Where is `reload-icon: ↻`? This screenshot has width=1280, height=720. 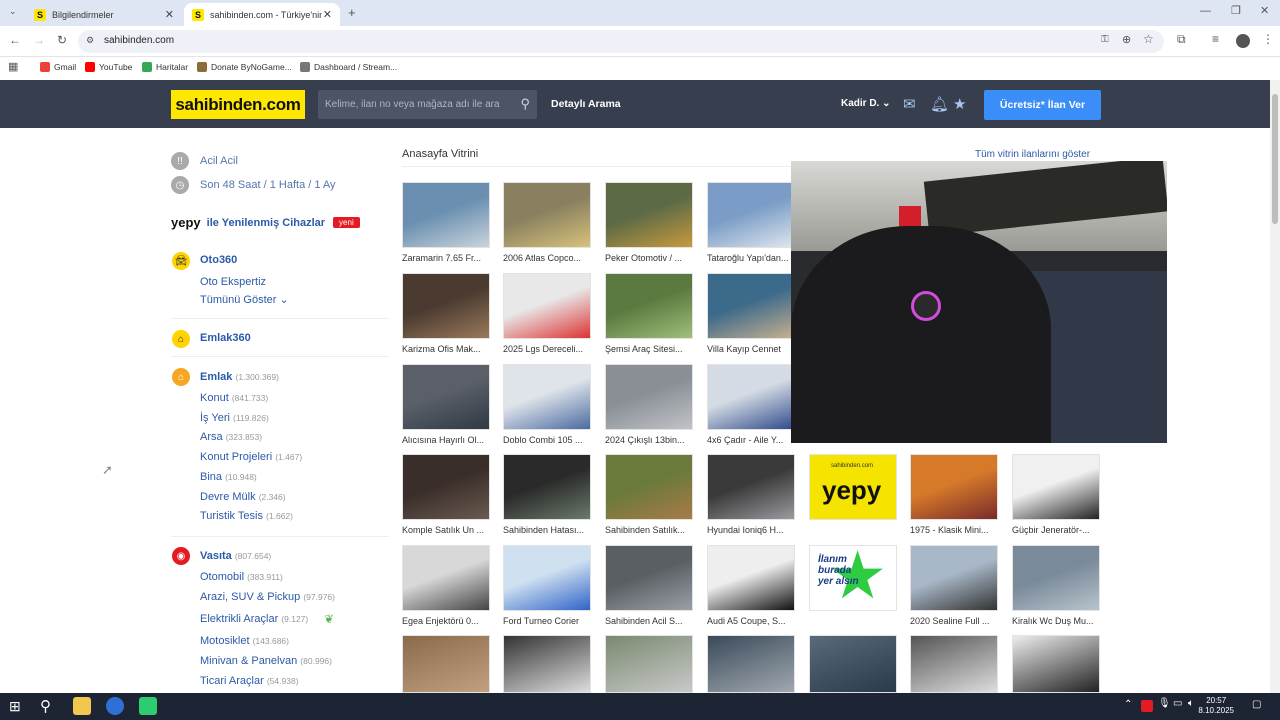 reload-icon: ↻ is located at coordinates (62, 40).